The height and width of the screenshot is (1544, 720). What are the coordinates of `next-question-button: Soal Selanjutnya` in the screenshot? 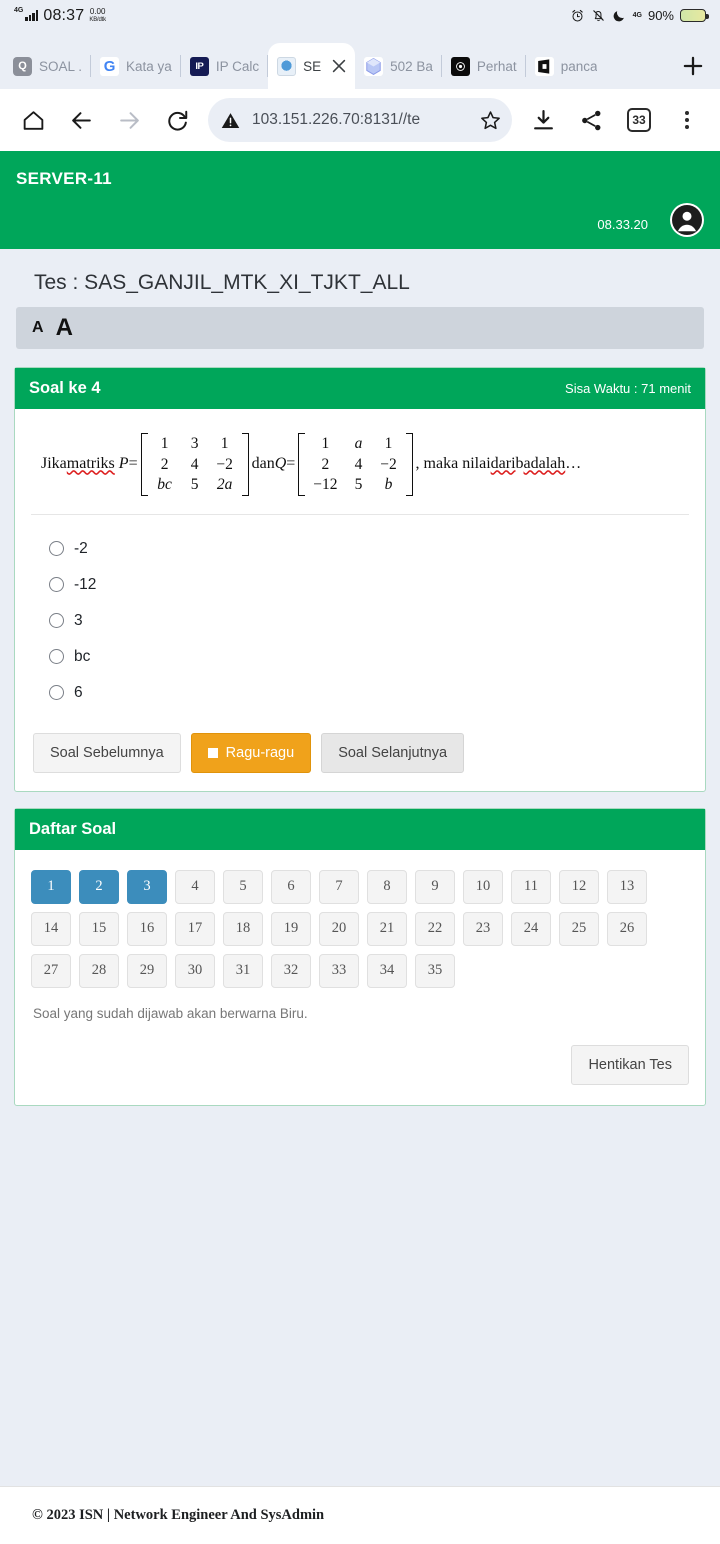 It's located at (393, 752).